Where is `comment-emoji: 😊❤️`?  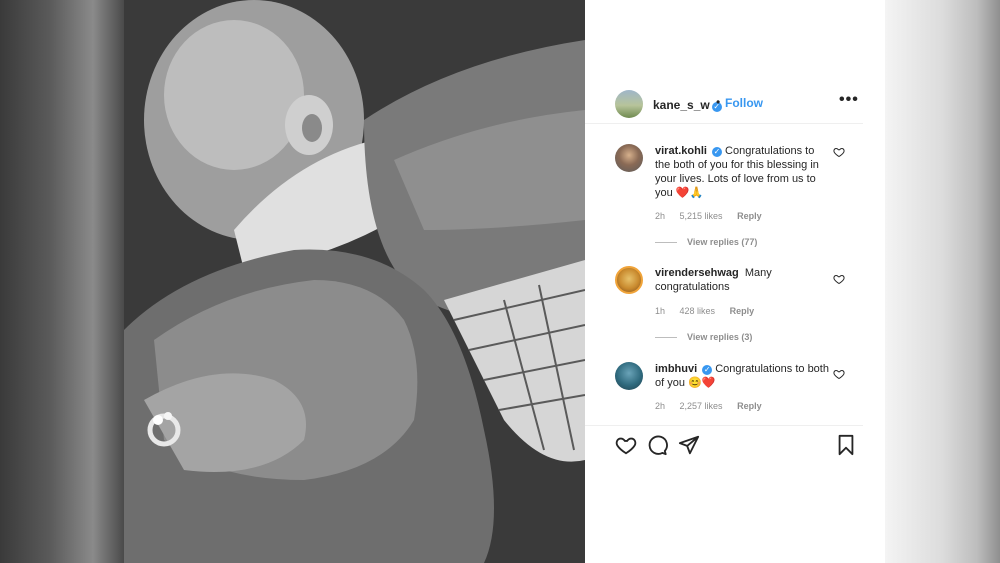
comment-emoji: 😊❤️ is located at coordinates (702, 383).